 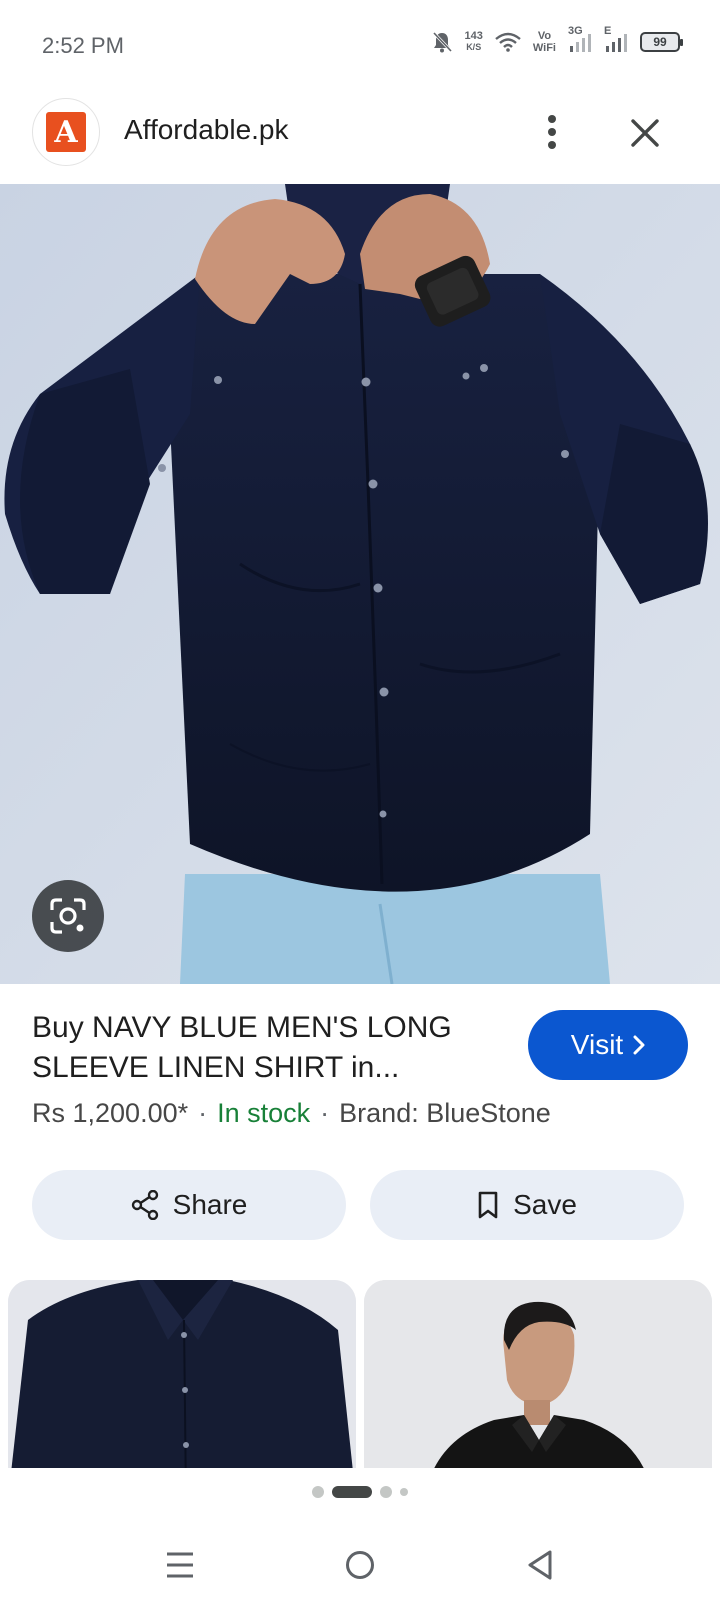 What do you see at coordinates (508, 42) in the screenshot?
I see `wifi-icon` at bounding box center [508, 42].